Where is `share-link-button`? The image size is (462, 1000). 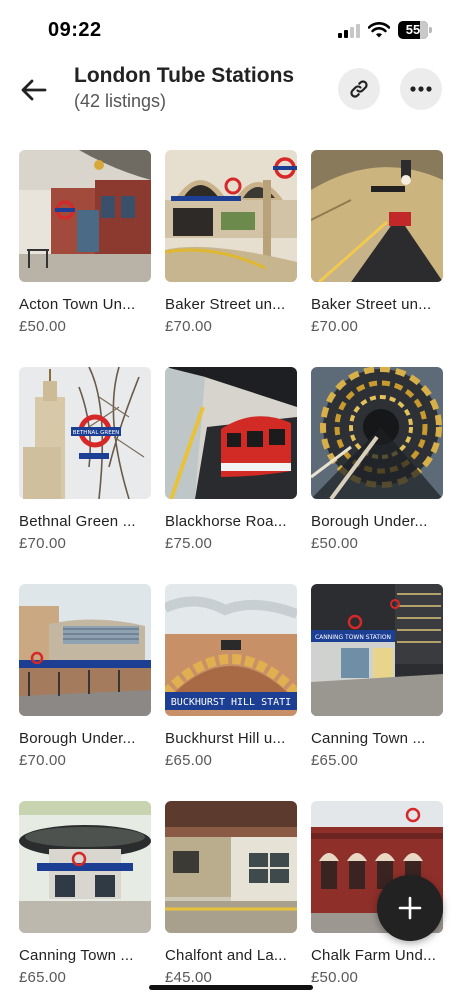
share-link-button is located at coordinates (359, 89).